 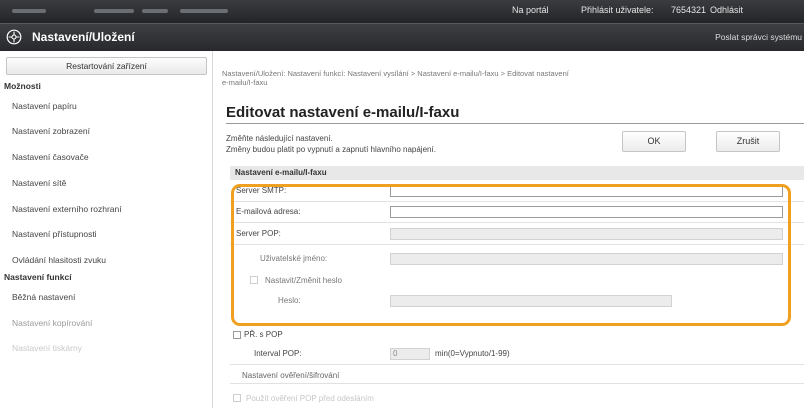 What do you see at coordinates (245, 82) in the screenshot?
I see `breadcrumb-line: e-mailu/I-faxu` at bounding box center [245, 82].